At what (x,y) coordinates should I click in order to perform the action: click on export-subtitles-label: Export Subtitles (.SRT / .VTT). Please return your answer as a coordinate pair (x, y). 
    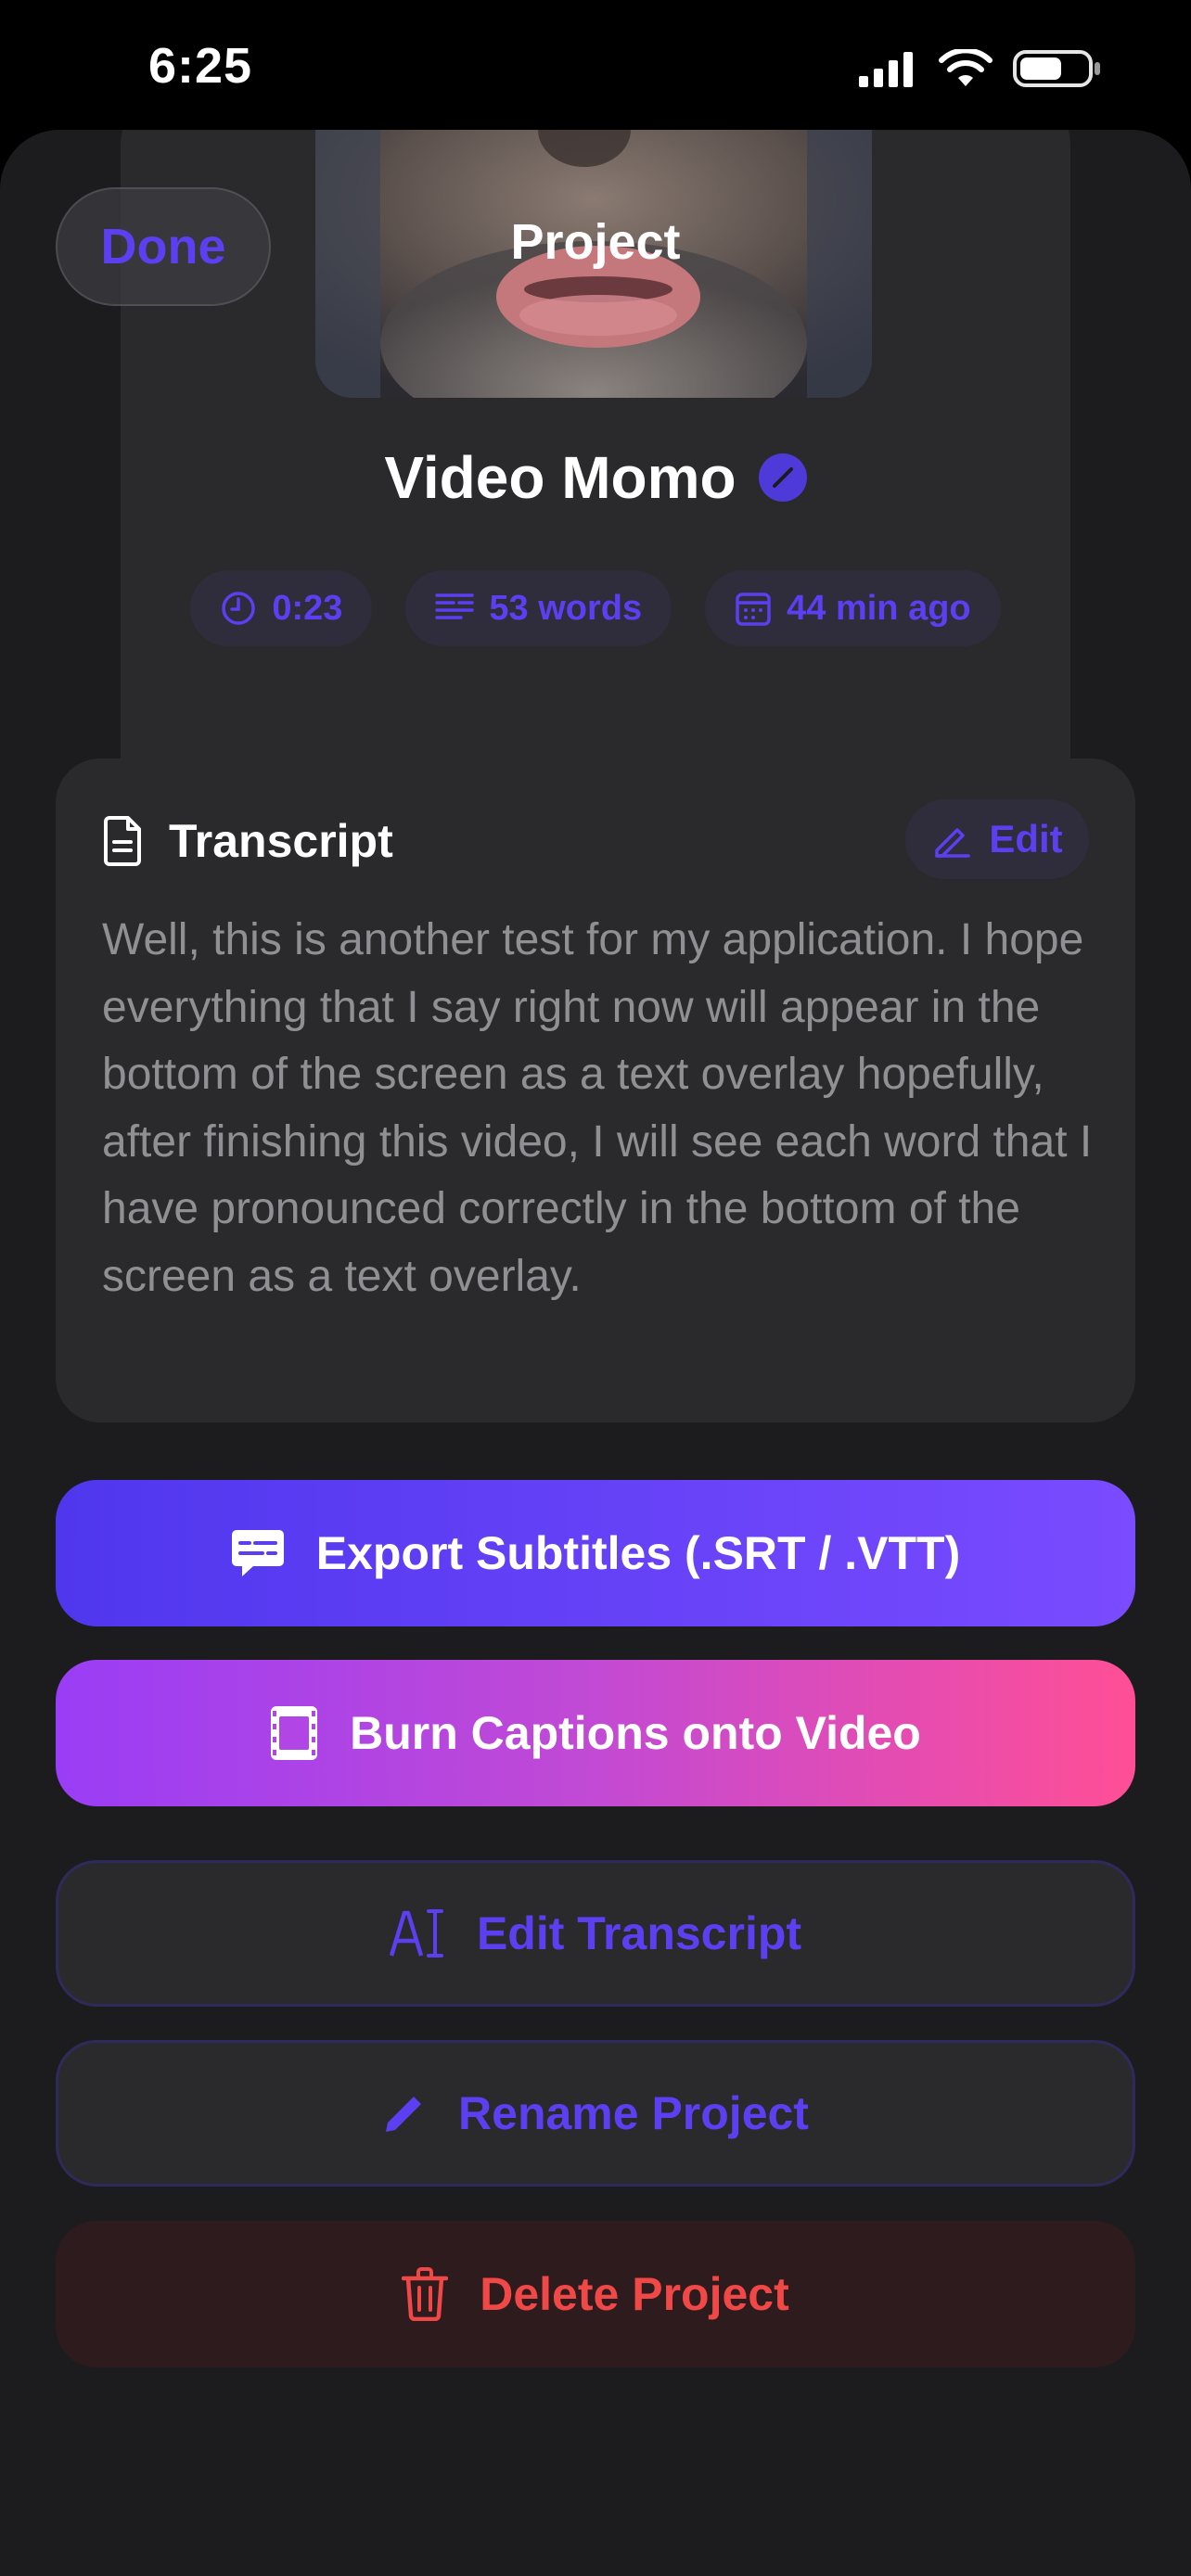
    Looking at the image, I should click on (638, 1553).